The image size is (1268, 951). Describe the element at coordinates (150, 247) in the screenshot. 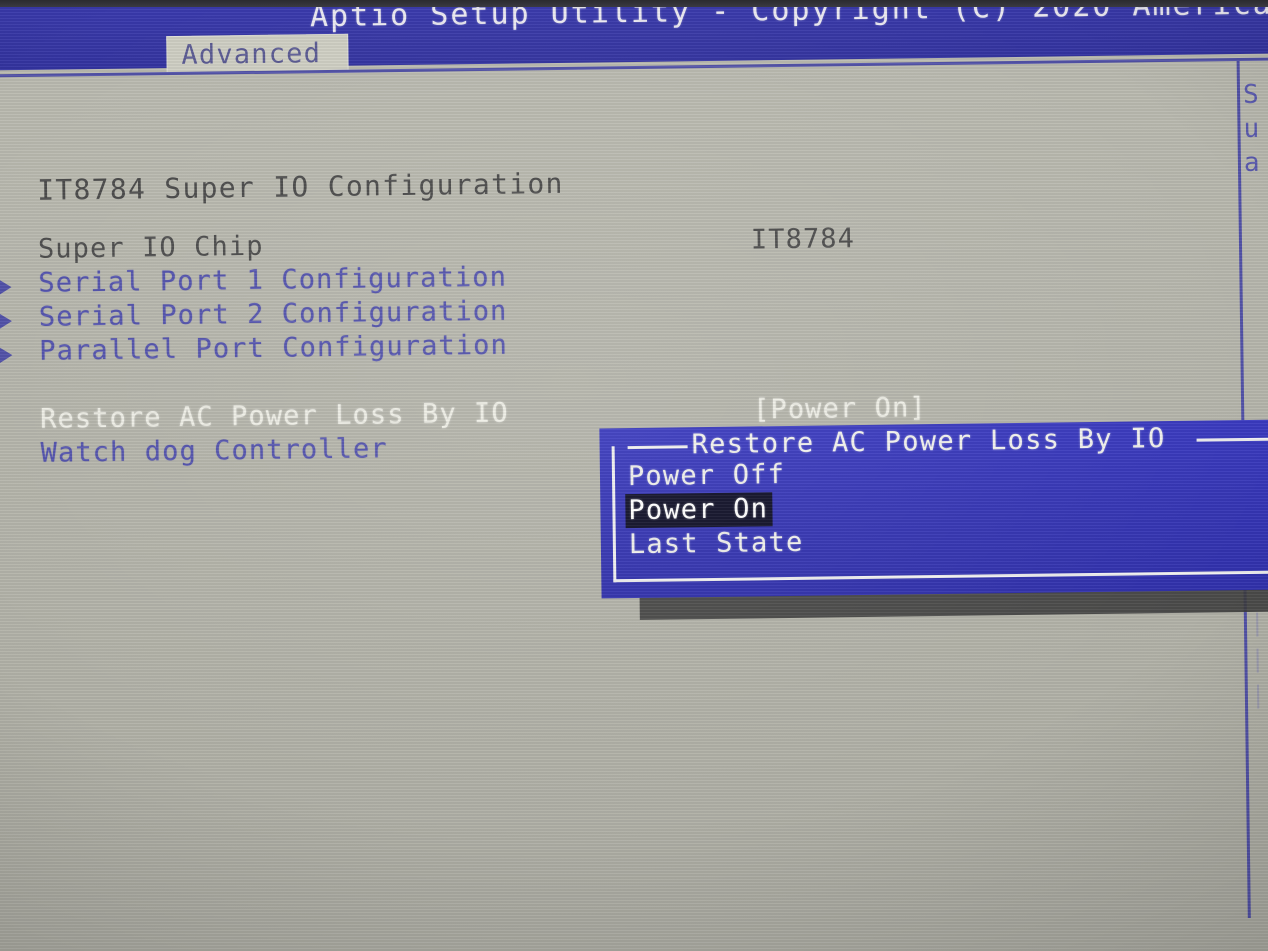

I see `setup-row-label: Super IO Chip` at that location.